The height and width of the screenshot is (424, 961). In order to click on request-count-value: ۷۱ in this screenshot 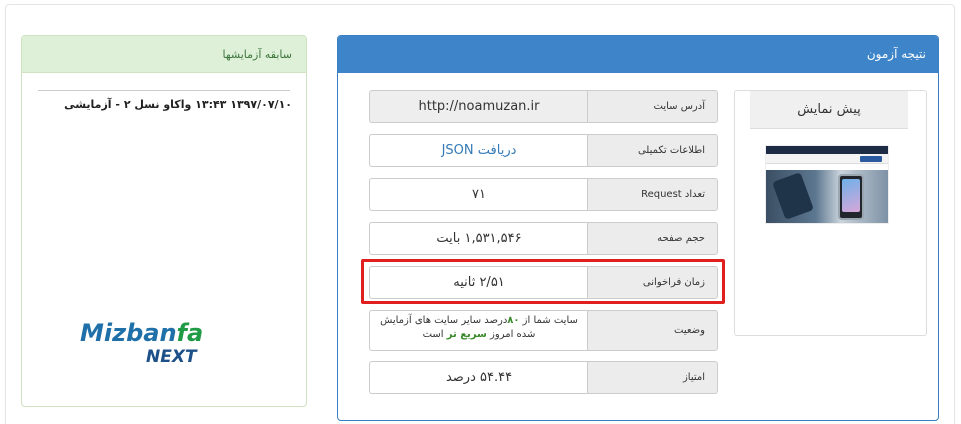, I will do `click(478, 194)`.